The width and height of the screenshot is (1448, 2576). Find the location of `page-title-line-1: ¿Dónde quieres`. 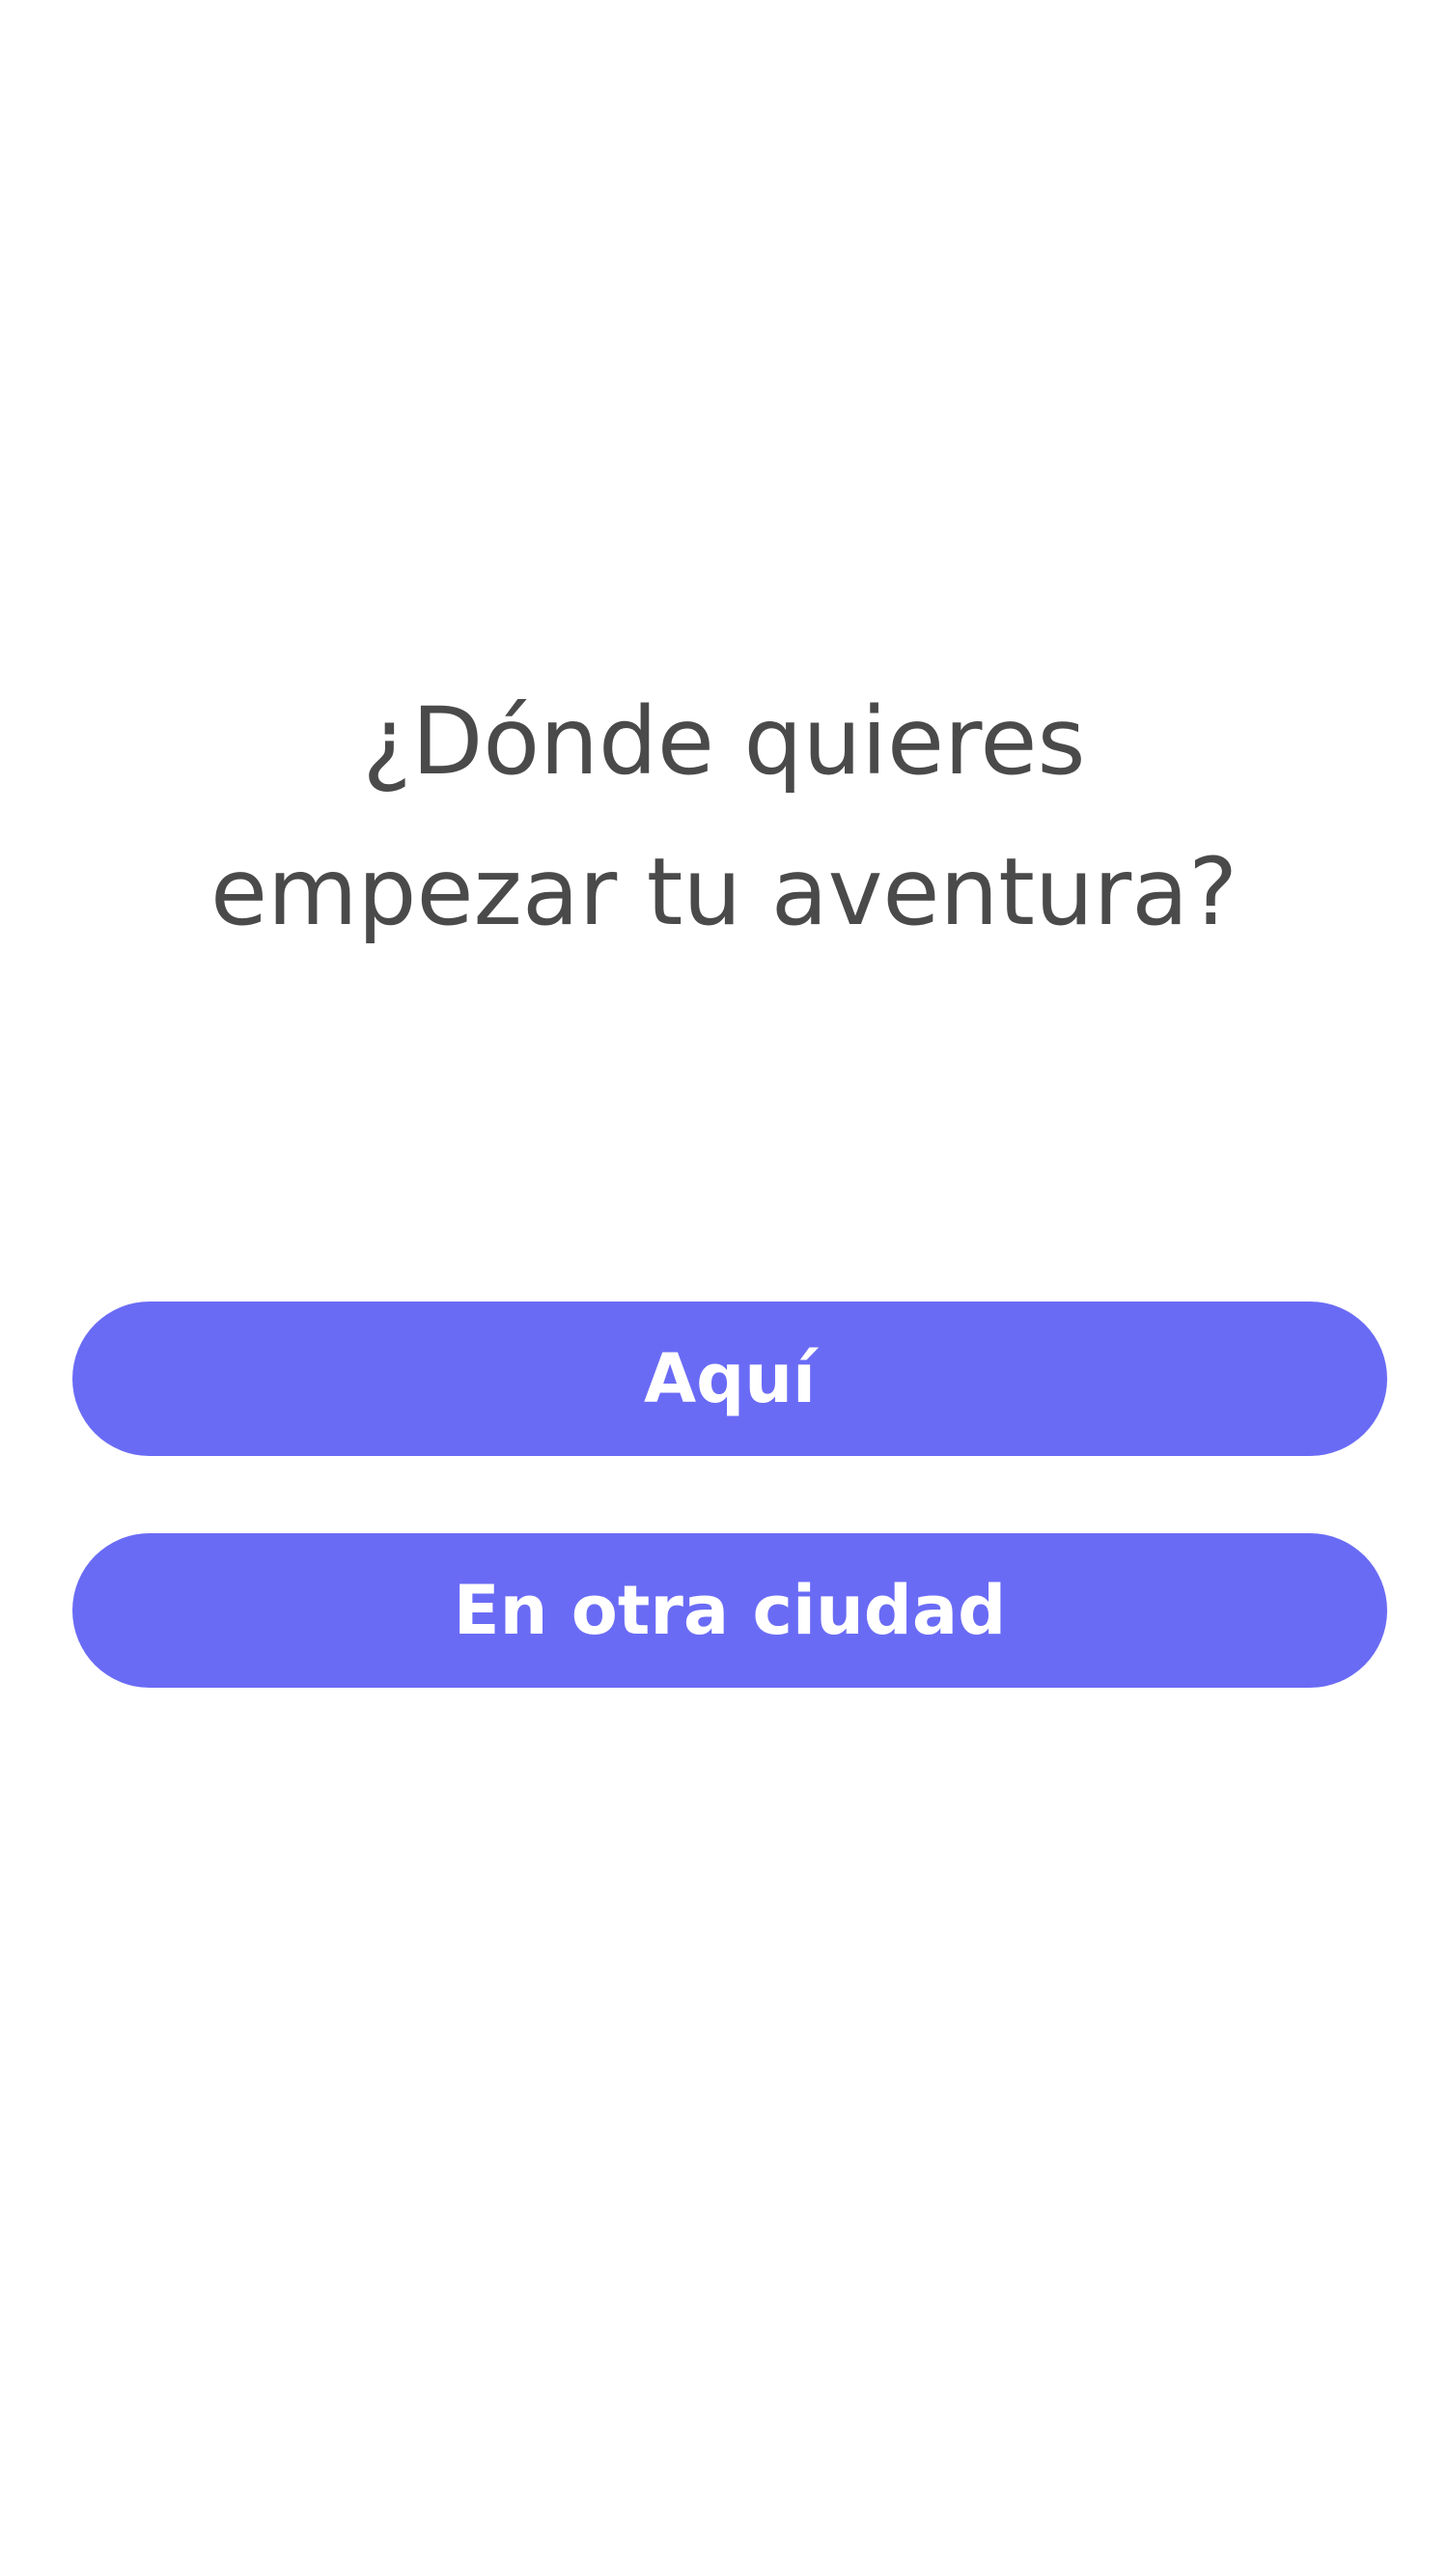

page-title-line-1: ¿Dónde quieres is located at coordinates (724, 742).